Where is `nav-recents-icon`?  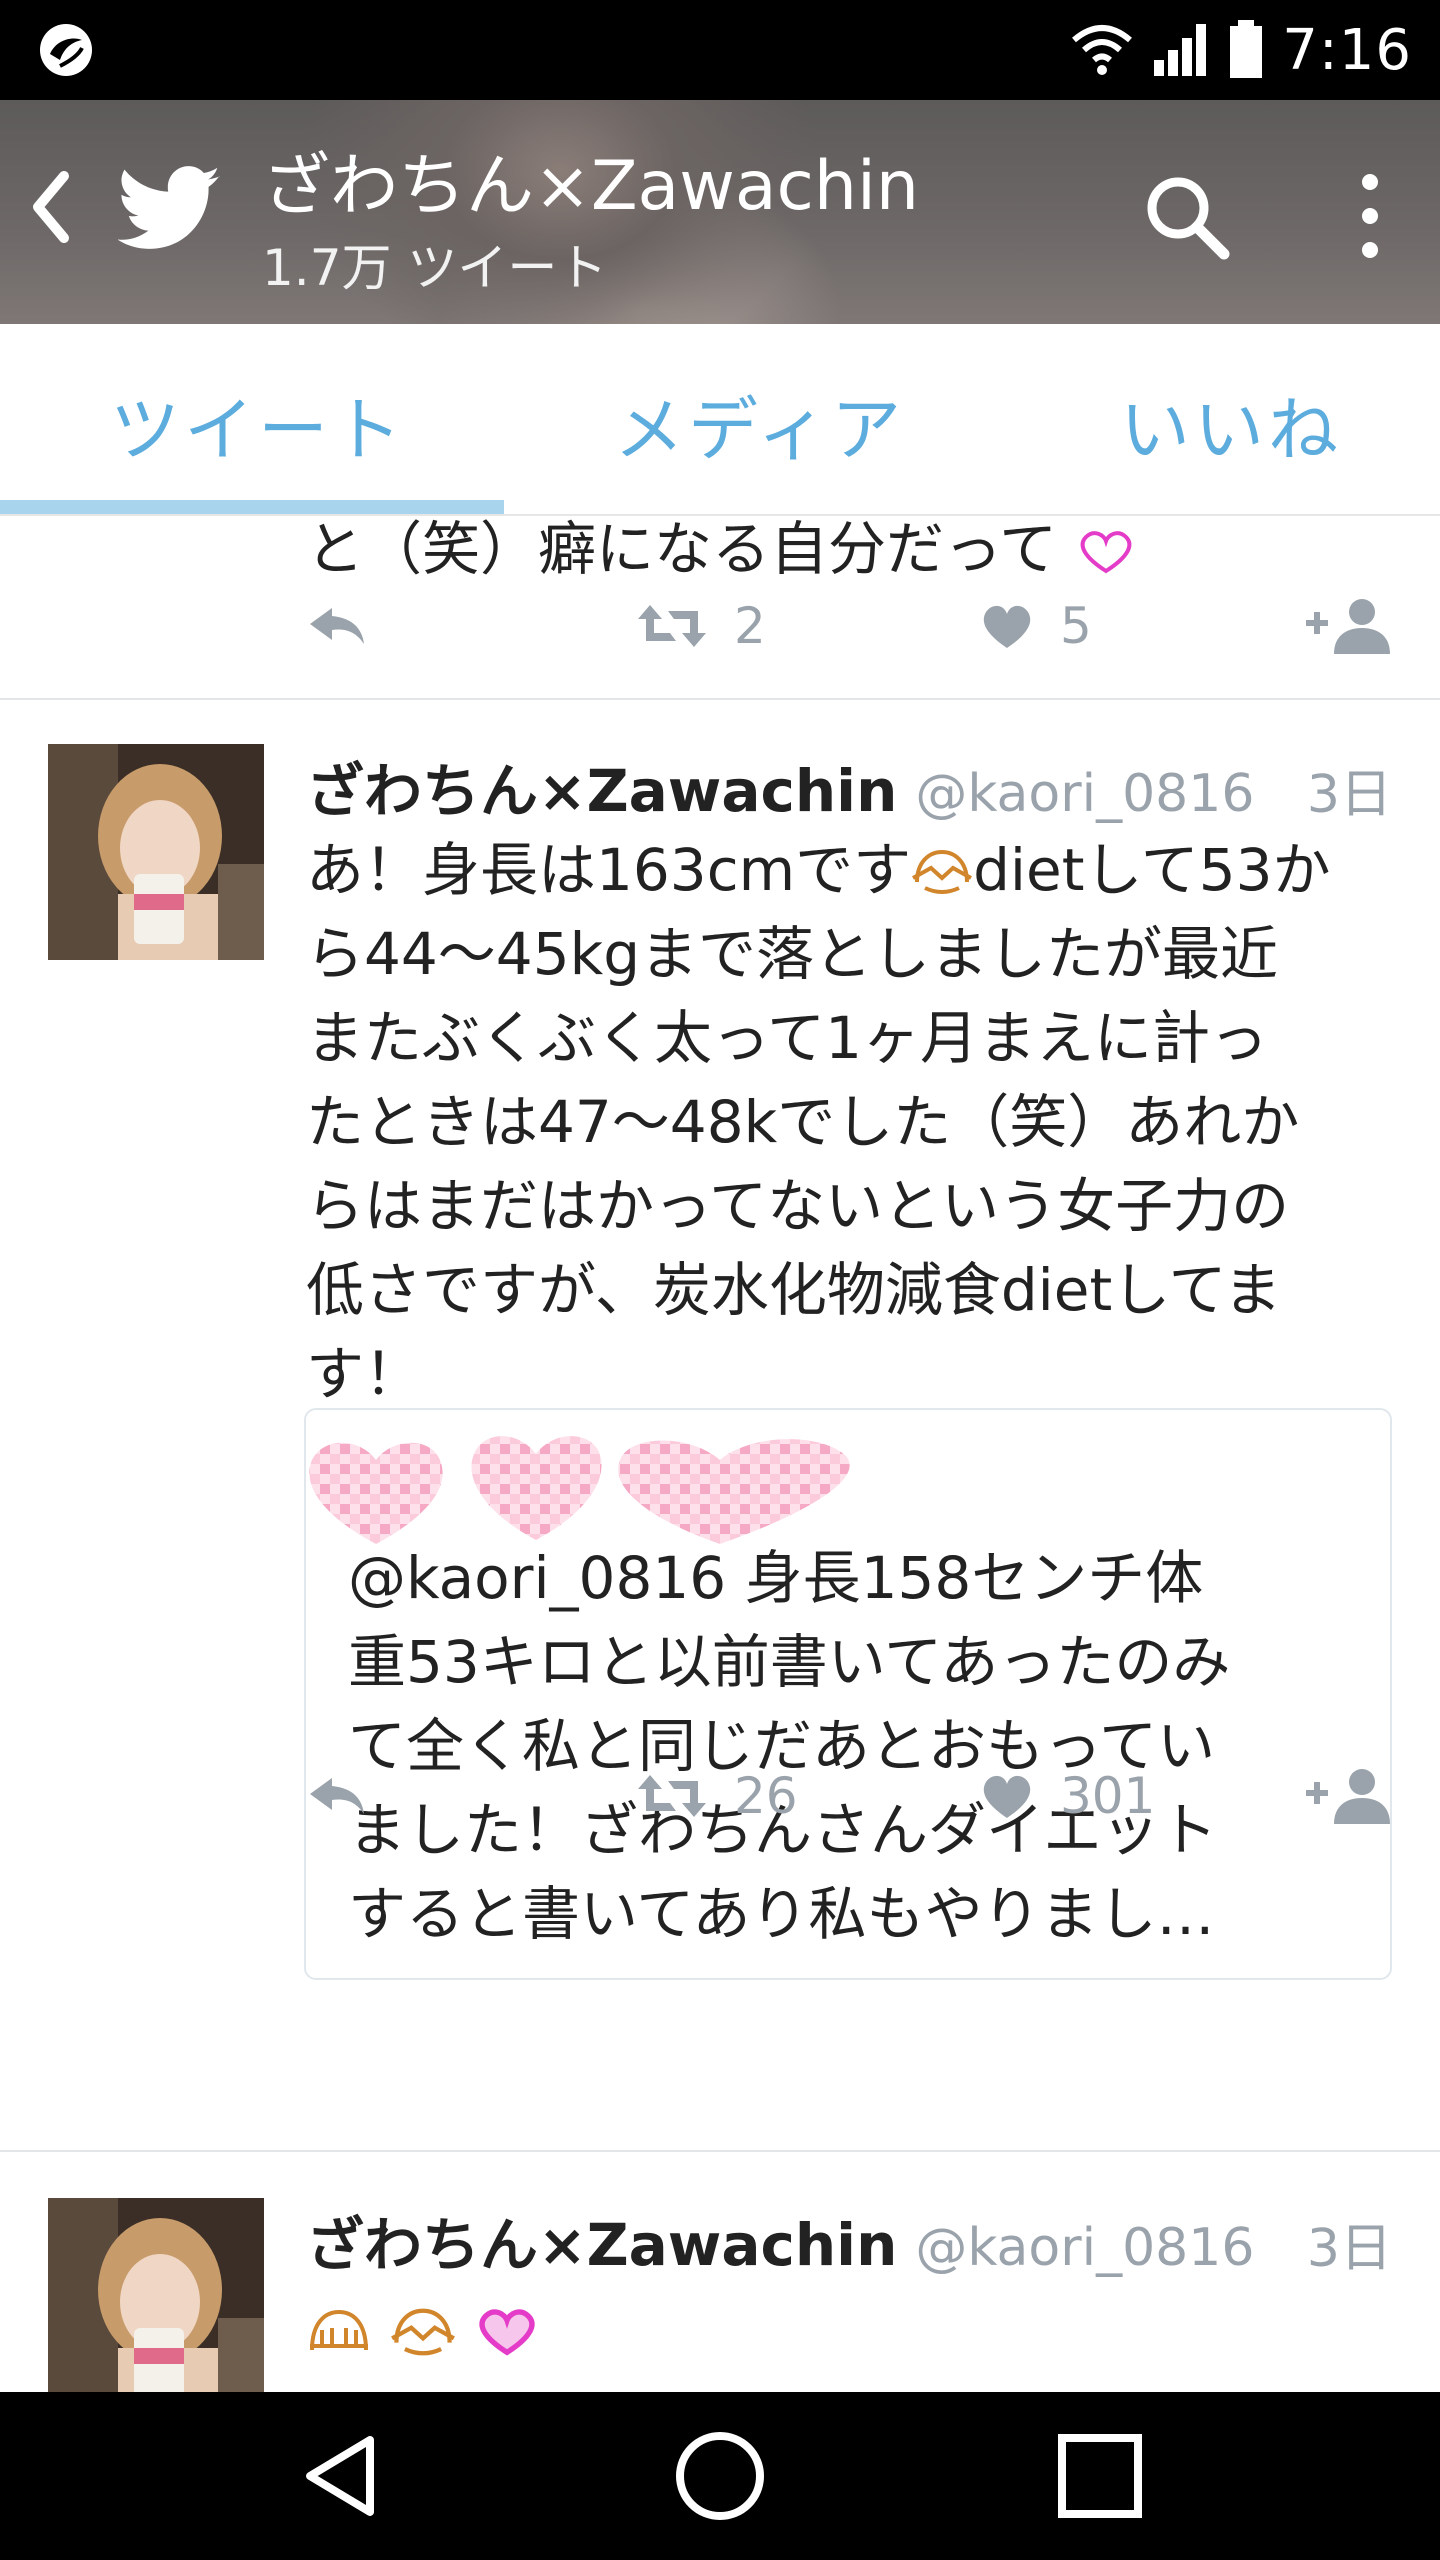
nav-recents-icon is located at coordinates (1100, 2476).